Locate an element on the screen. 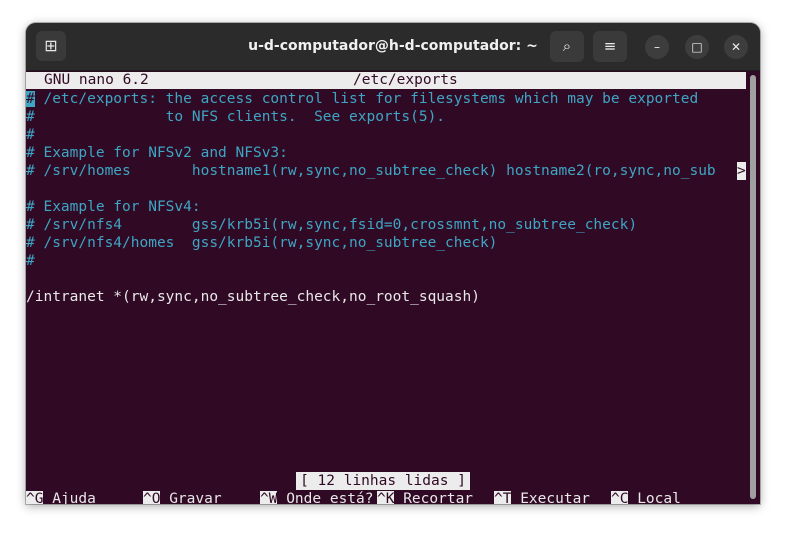 This screenshot has width=786, height=533. shortcut-label: Gravar is located at coordinates (191, 497).